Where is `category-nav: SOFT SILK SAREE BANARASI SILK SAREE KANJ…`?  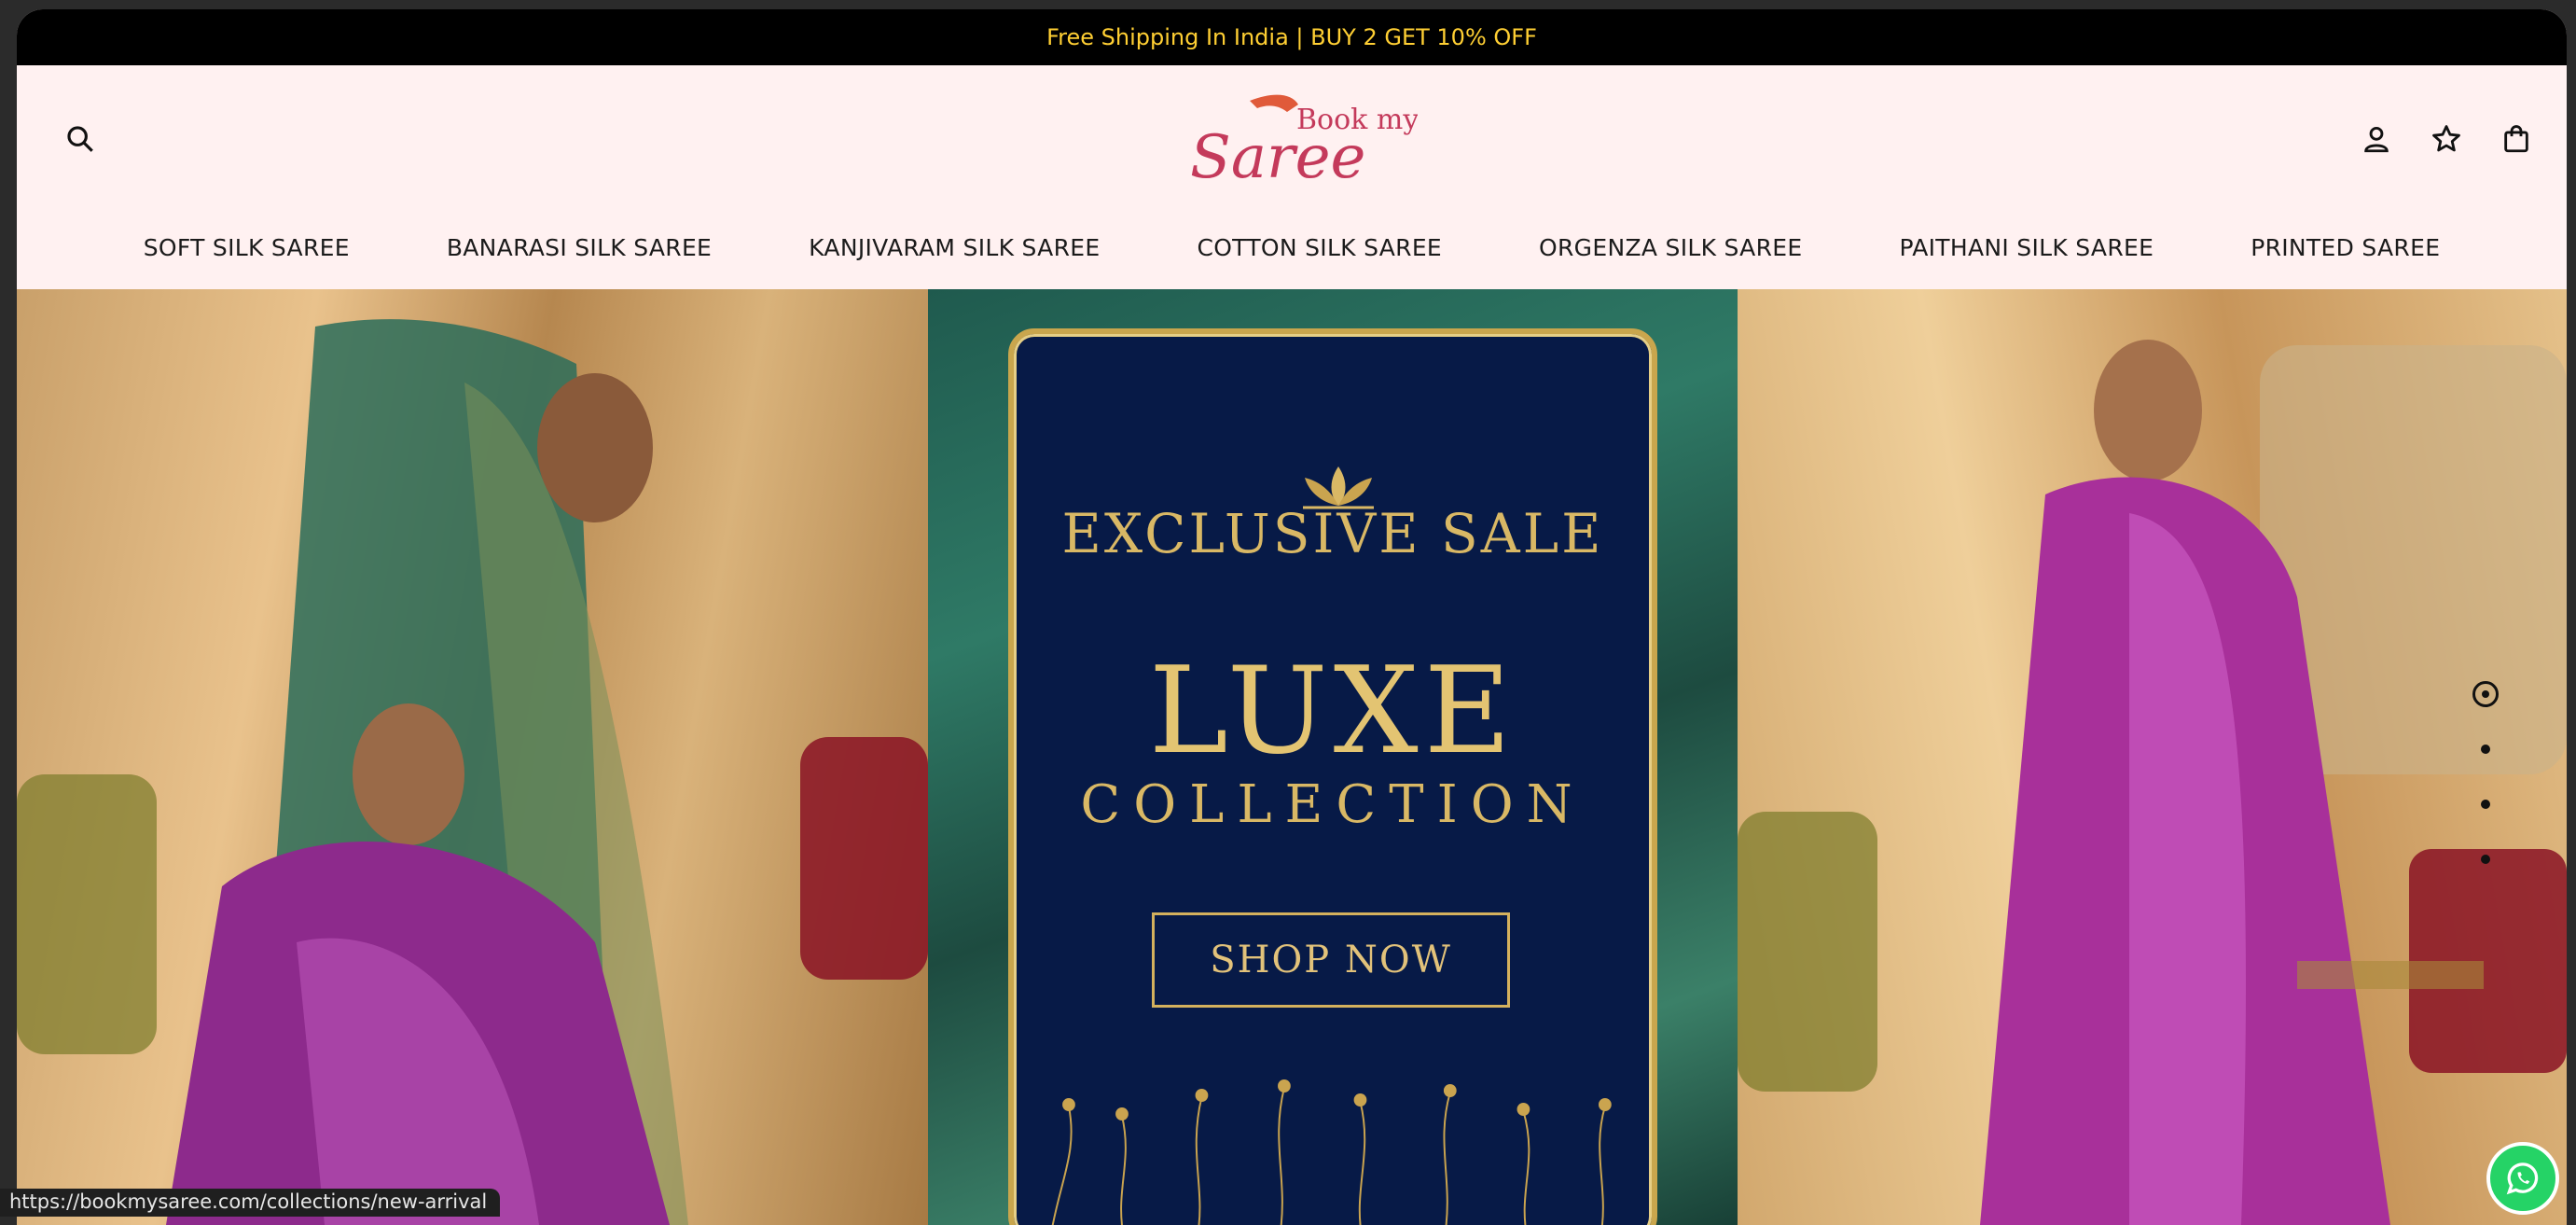
category-nav: SOFT SILK SAREE BANARASI SILK SAREE KANJ… is located at coordinates (1292, 247).